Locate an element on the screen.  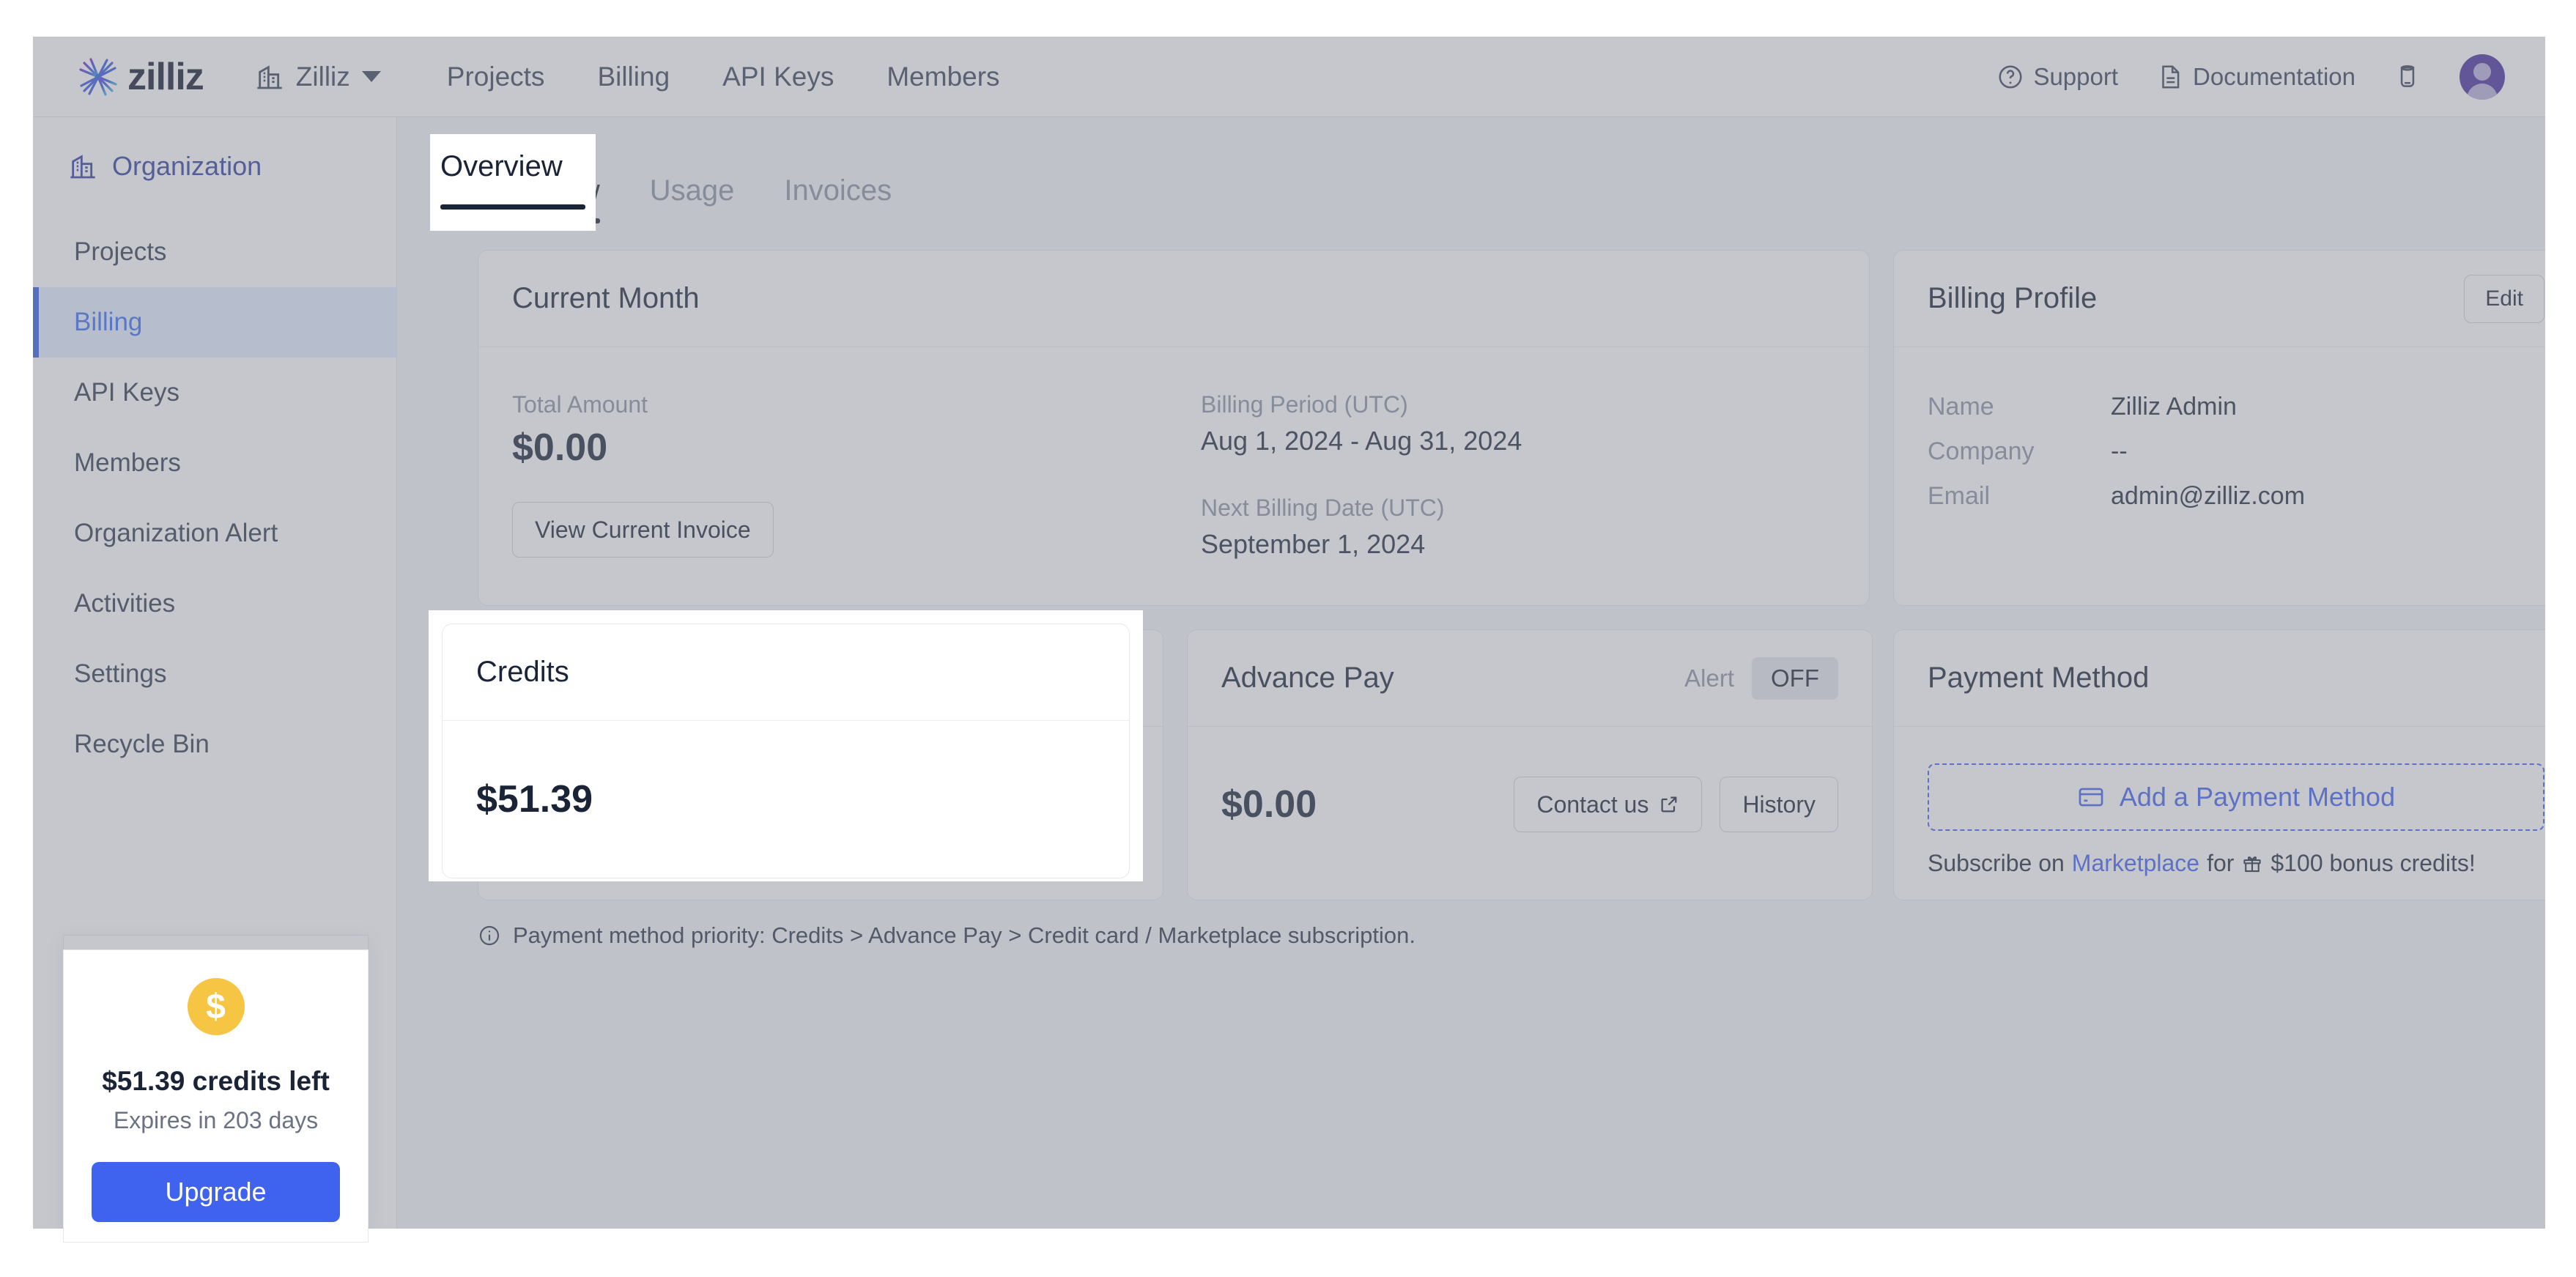
sidebar-item-label: Organization Alert is located at coordinates (176, 533).